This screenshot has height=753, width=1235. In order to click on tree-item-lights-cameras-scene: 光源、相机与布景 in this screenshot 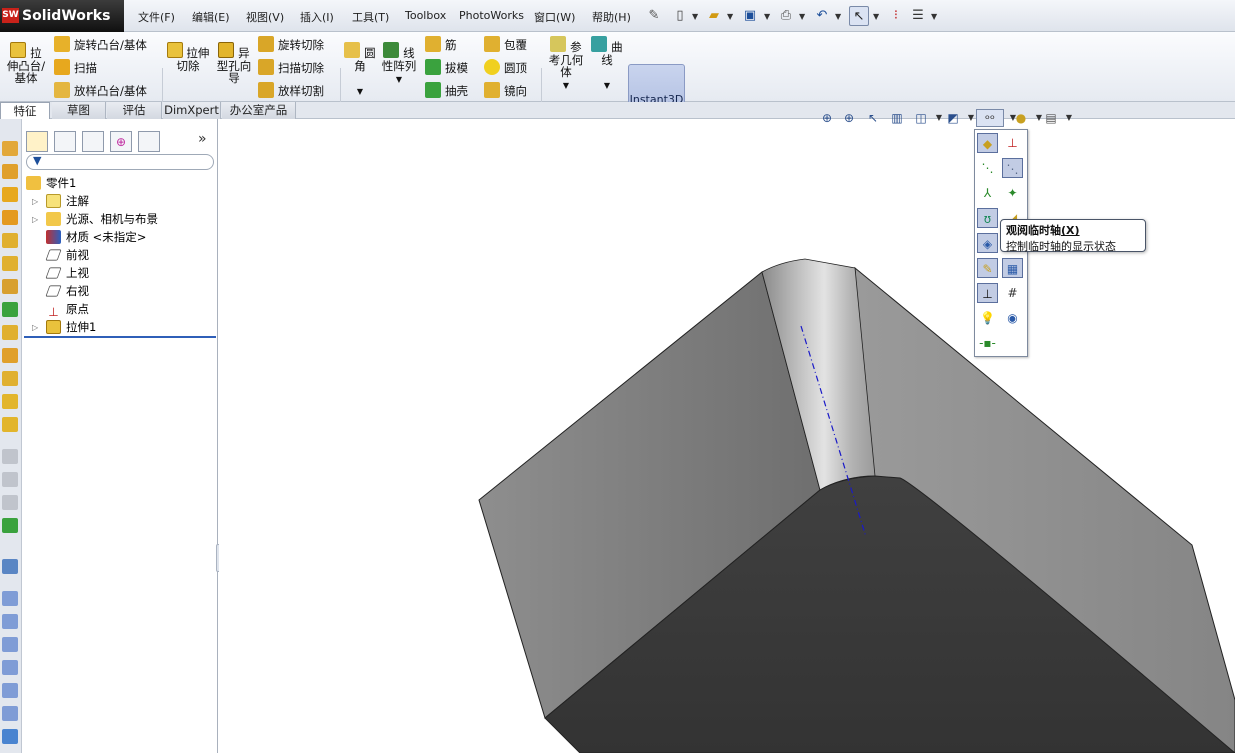, I will do `click(102, 219)`.